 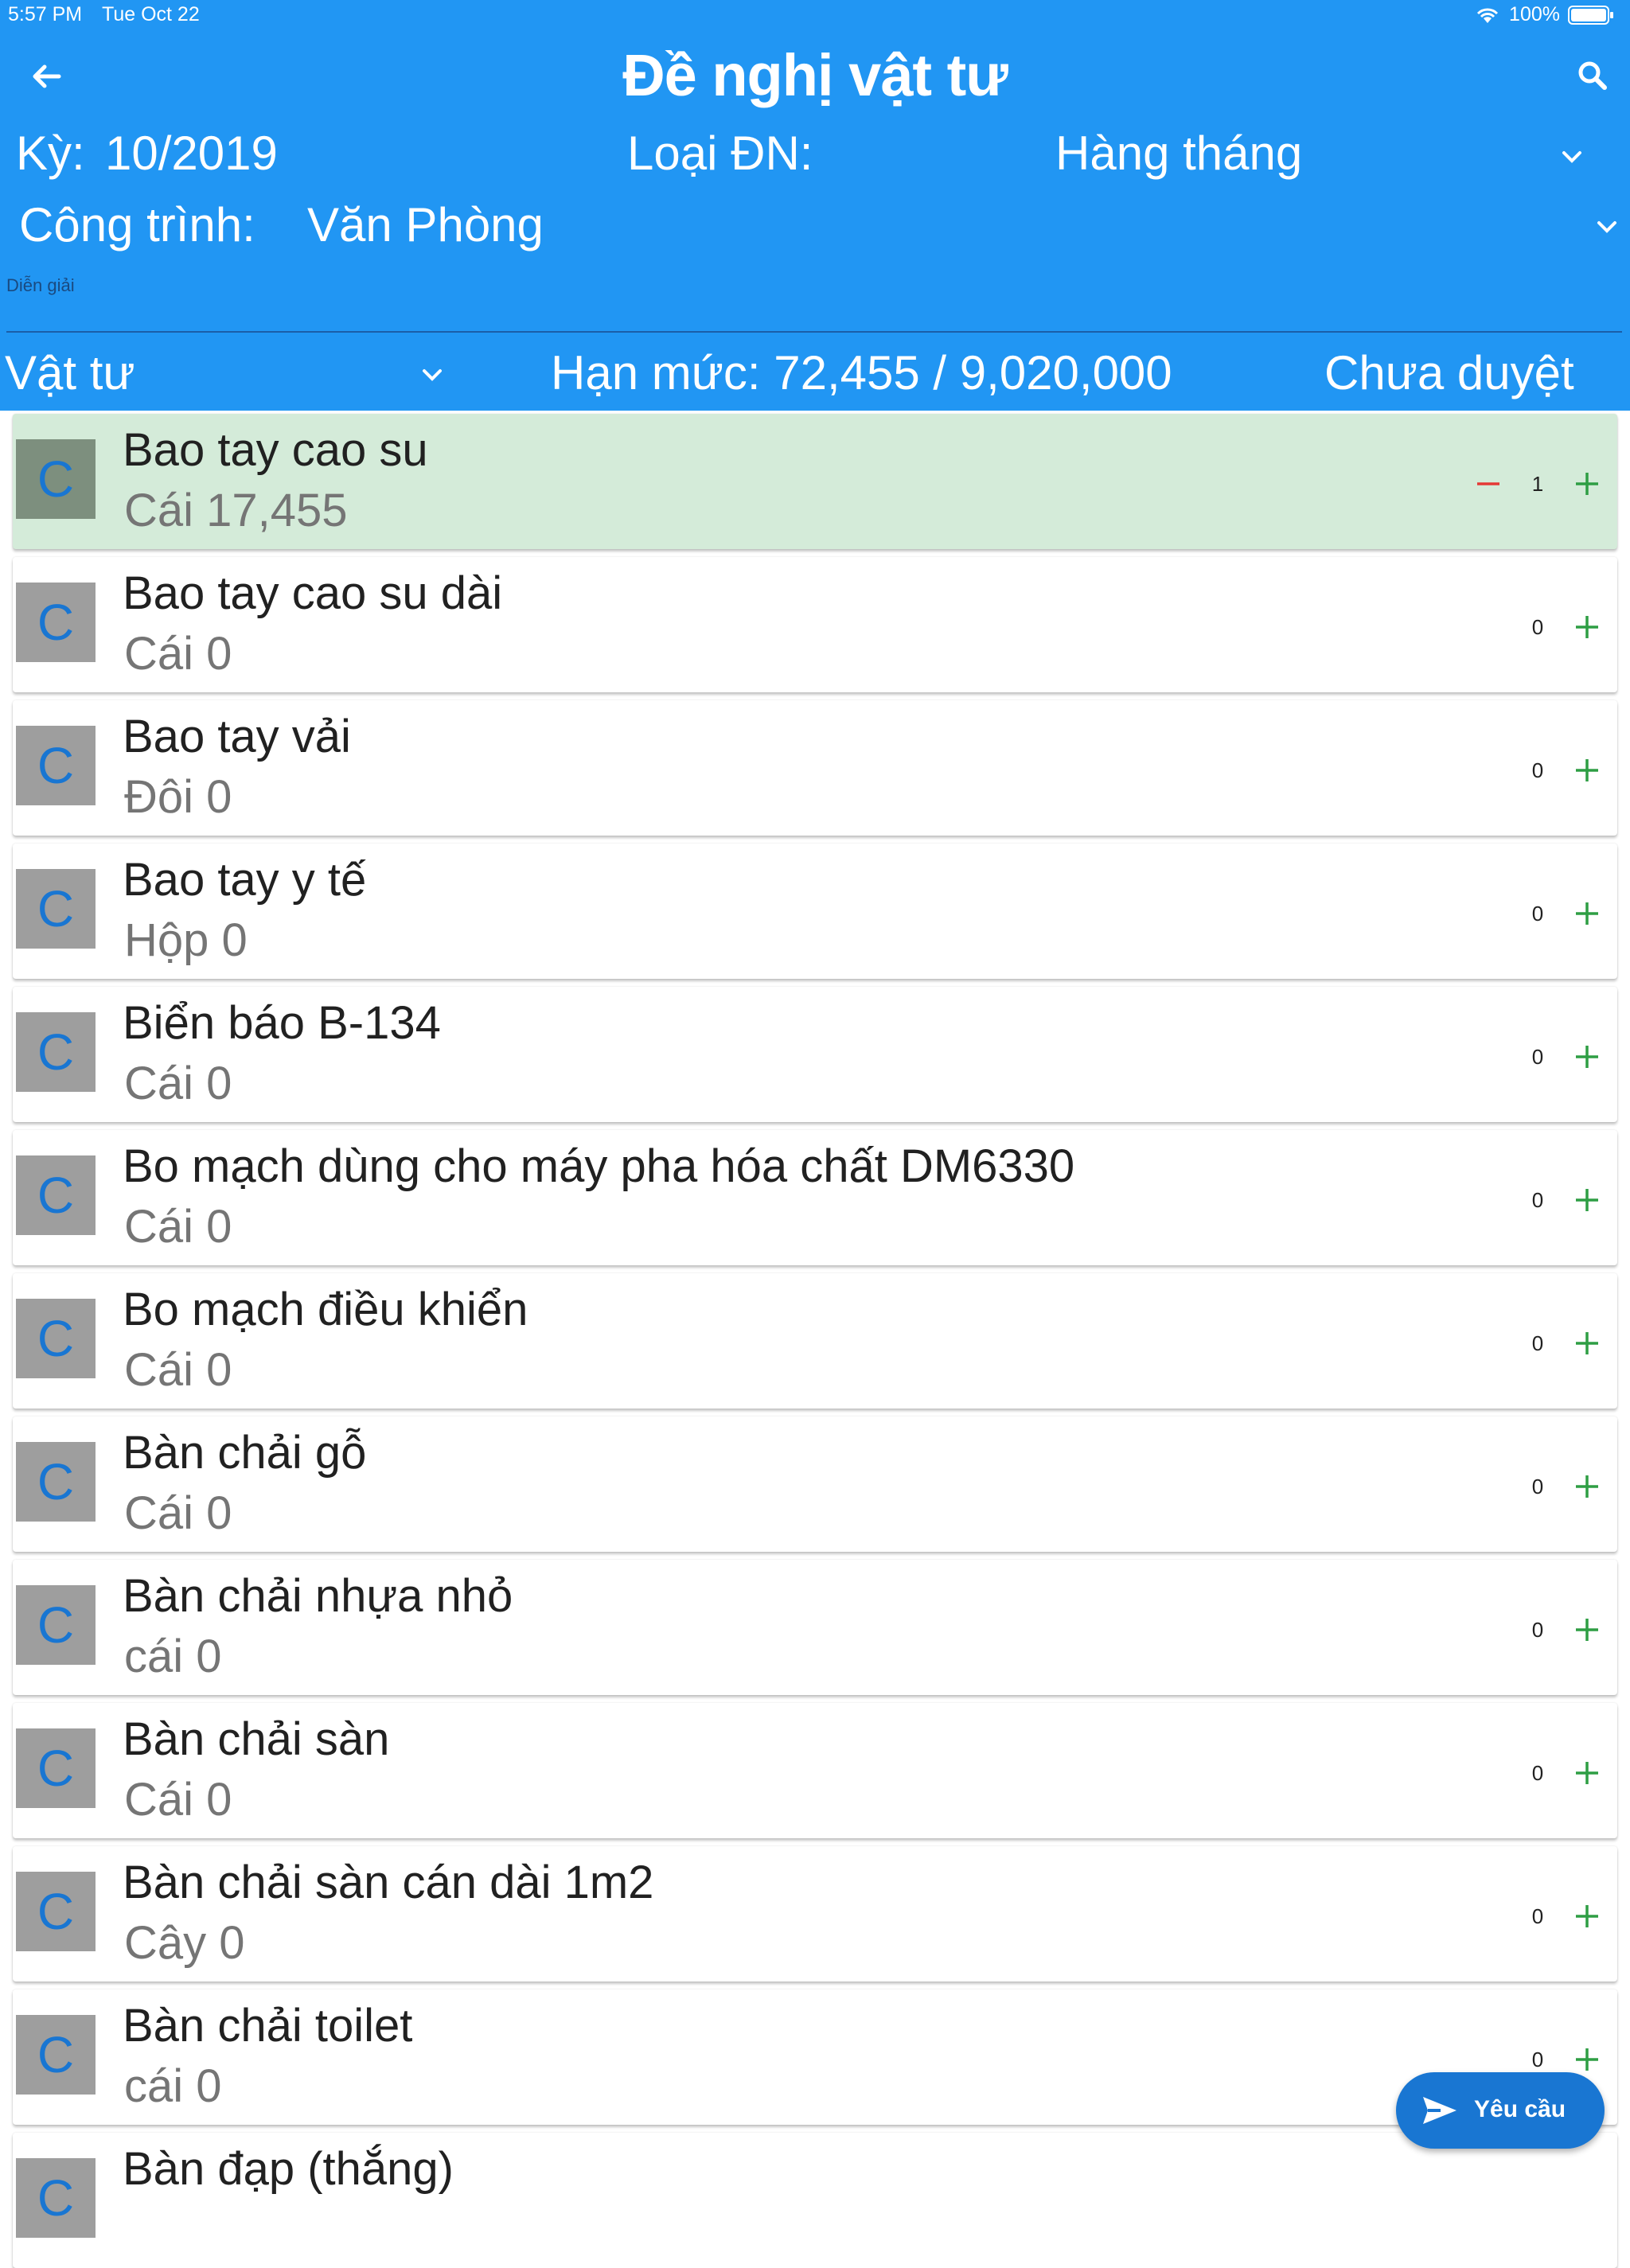 What do you see at coordinates (45, 14) in the screenshot?
I see `status-time: 5:57 PM` at bounding box center [45, 14].